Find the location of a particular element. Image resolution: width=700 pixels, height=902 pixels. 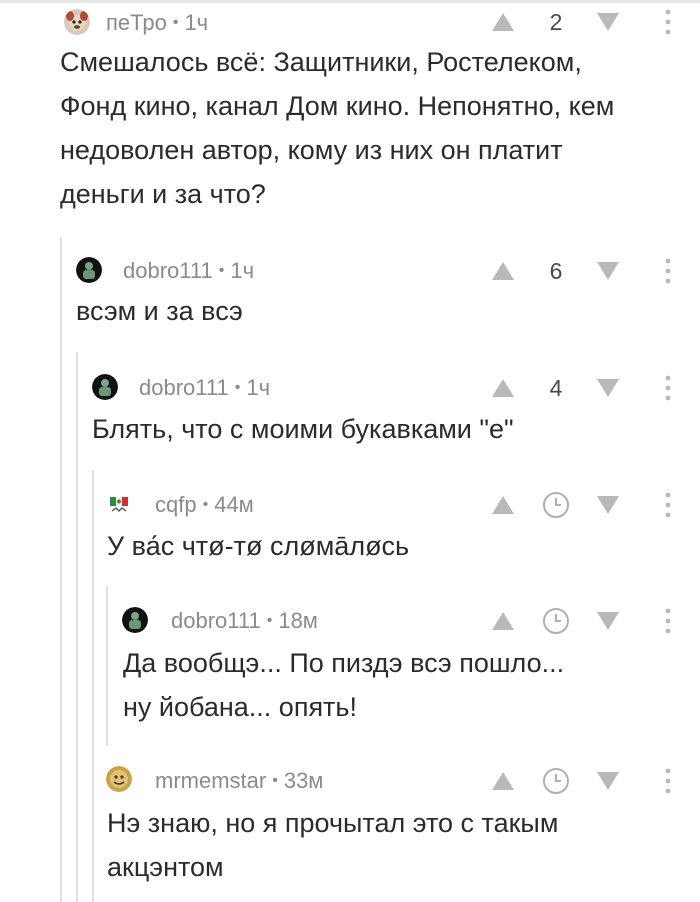

rating-value: 6 is located at coordinates (556, 271).